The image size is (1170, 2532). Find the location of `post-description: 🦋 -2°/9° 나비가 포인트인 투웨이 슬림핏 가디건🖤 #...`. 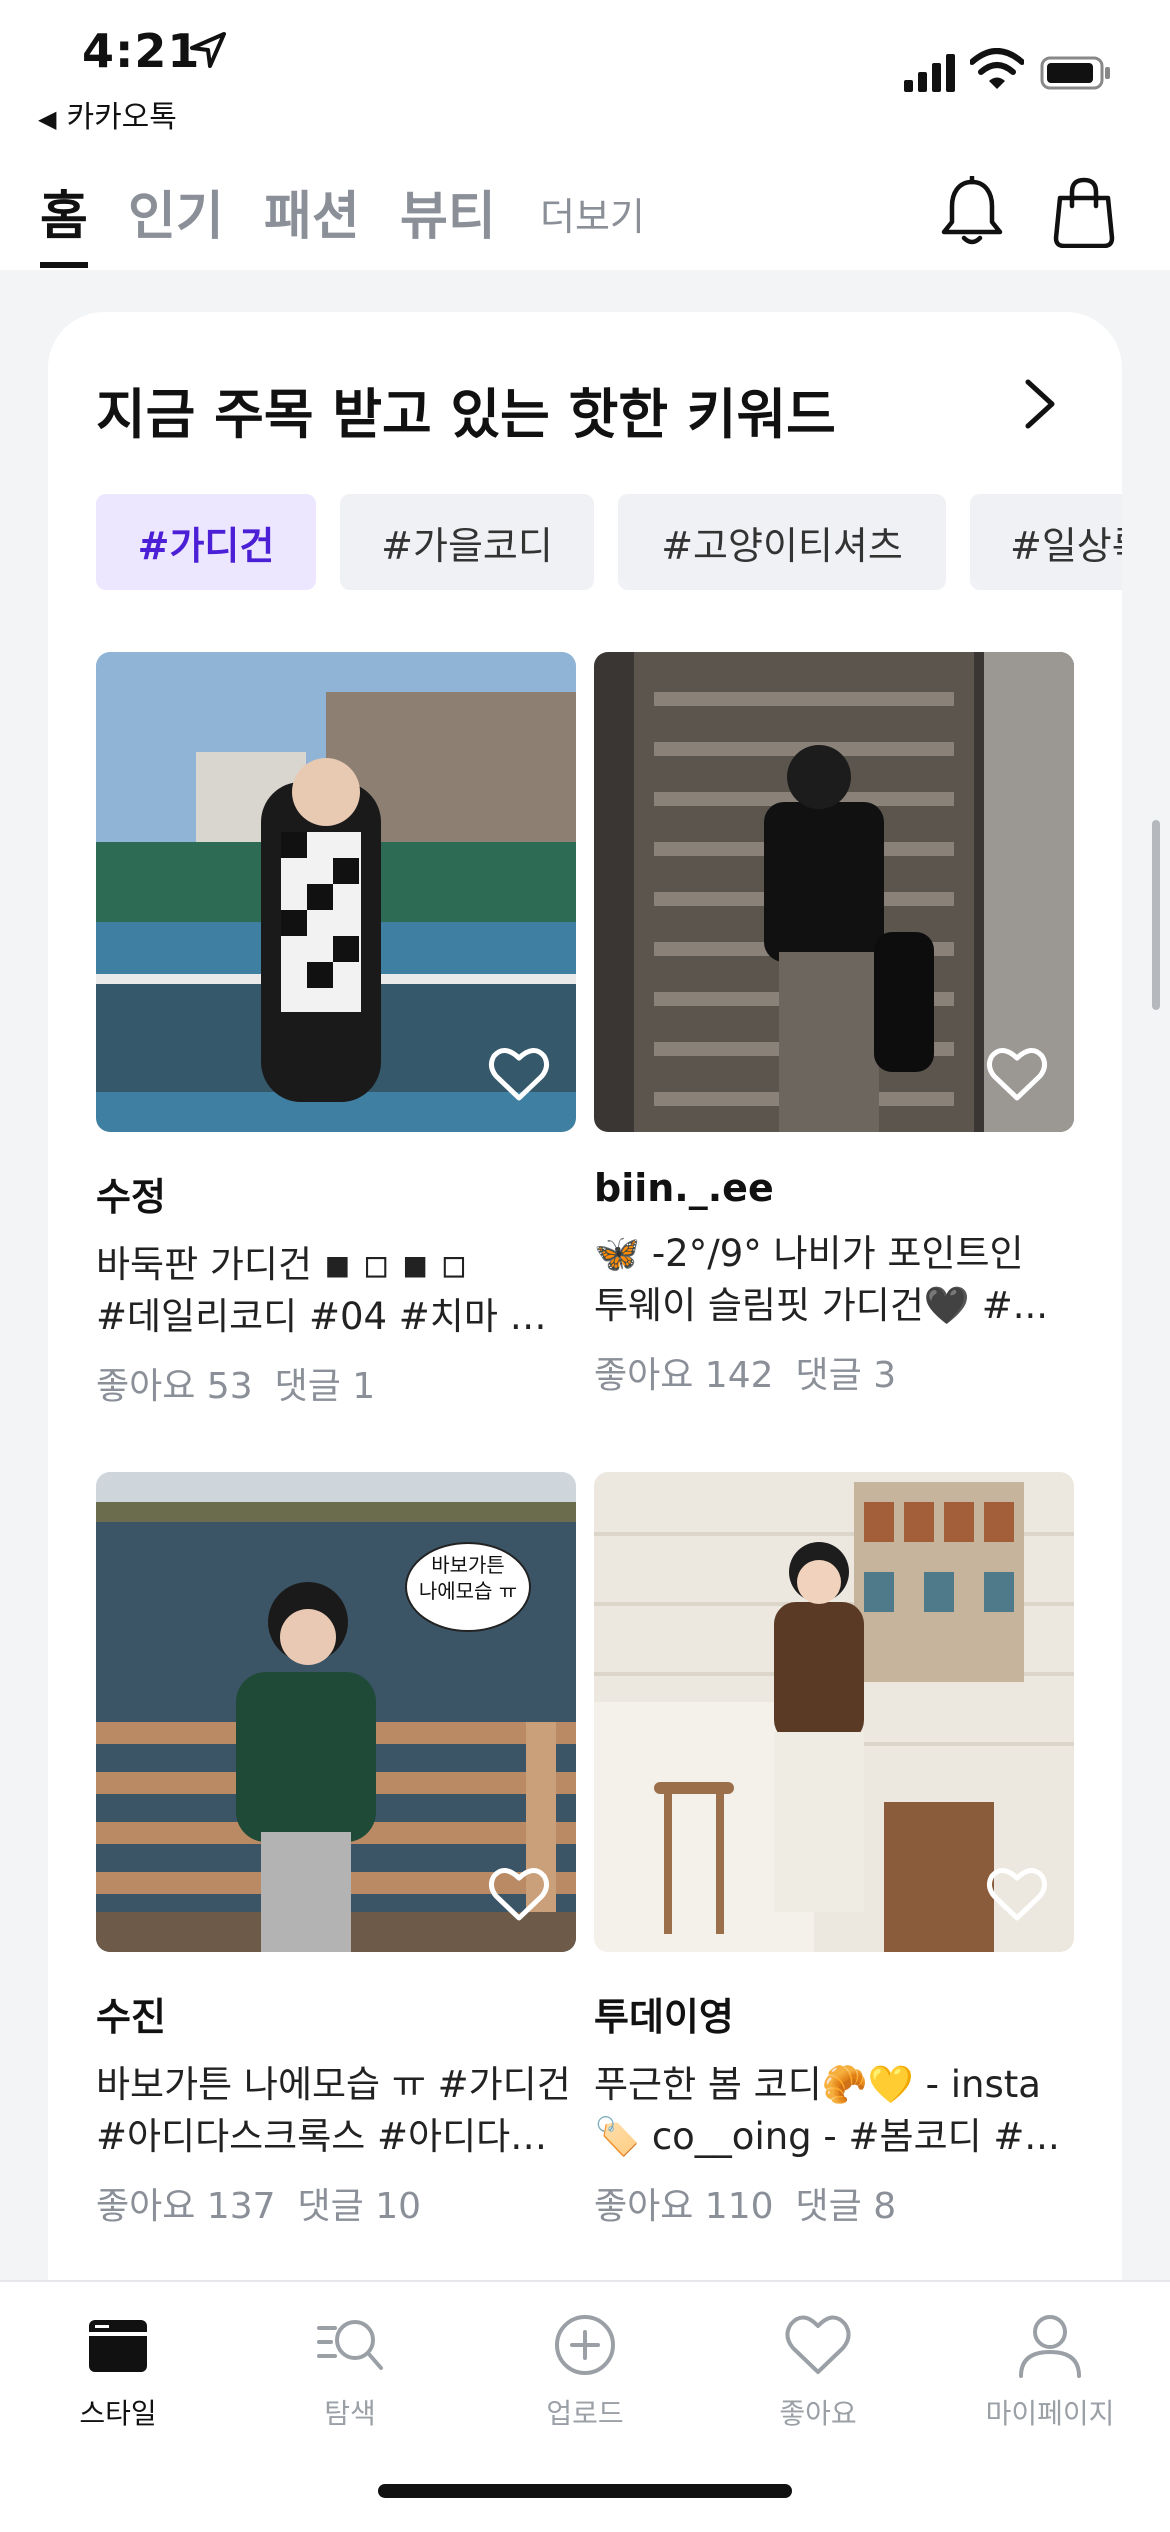

post-description: 🦋 -2°/9° 나비가 포인트인 투웨이 슬림핏 가디건🖤 #... is located at coordinates (834, 1280).